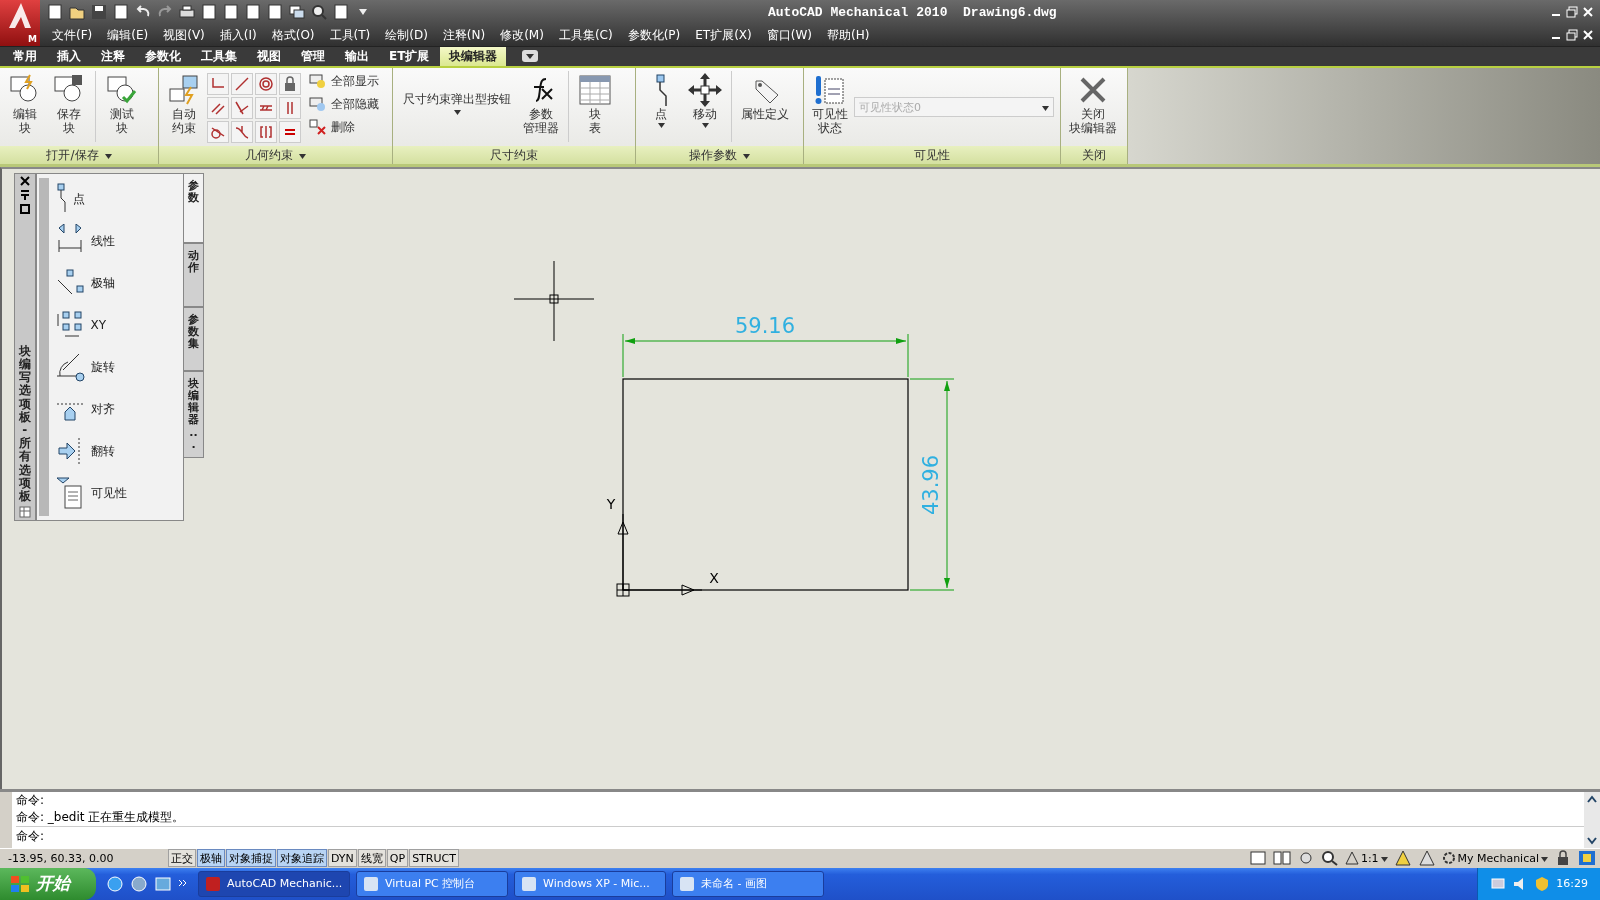 The image size is (1600, 900). Describe the element at coordinates (397, 858) in the screenshot. I see `status-toggle: QP` at that location.